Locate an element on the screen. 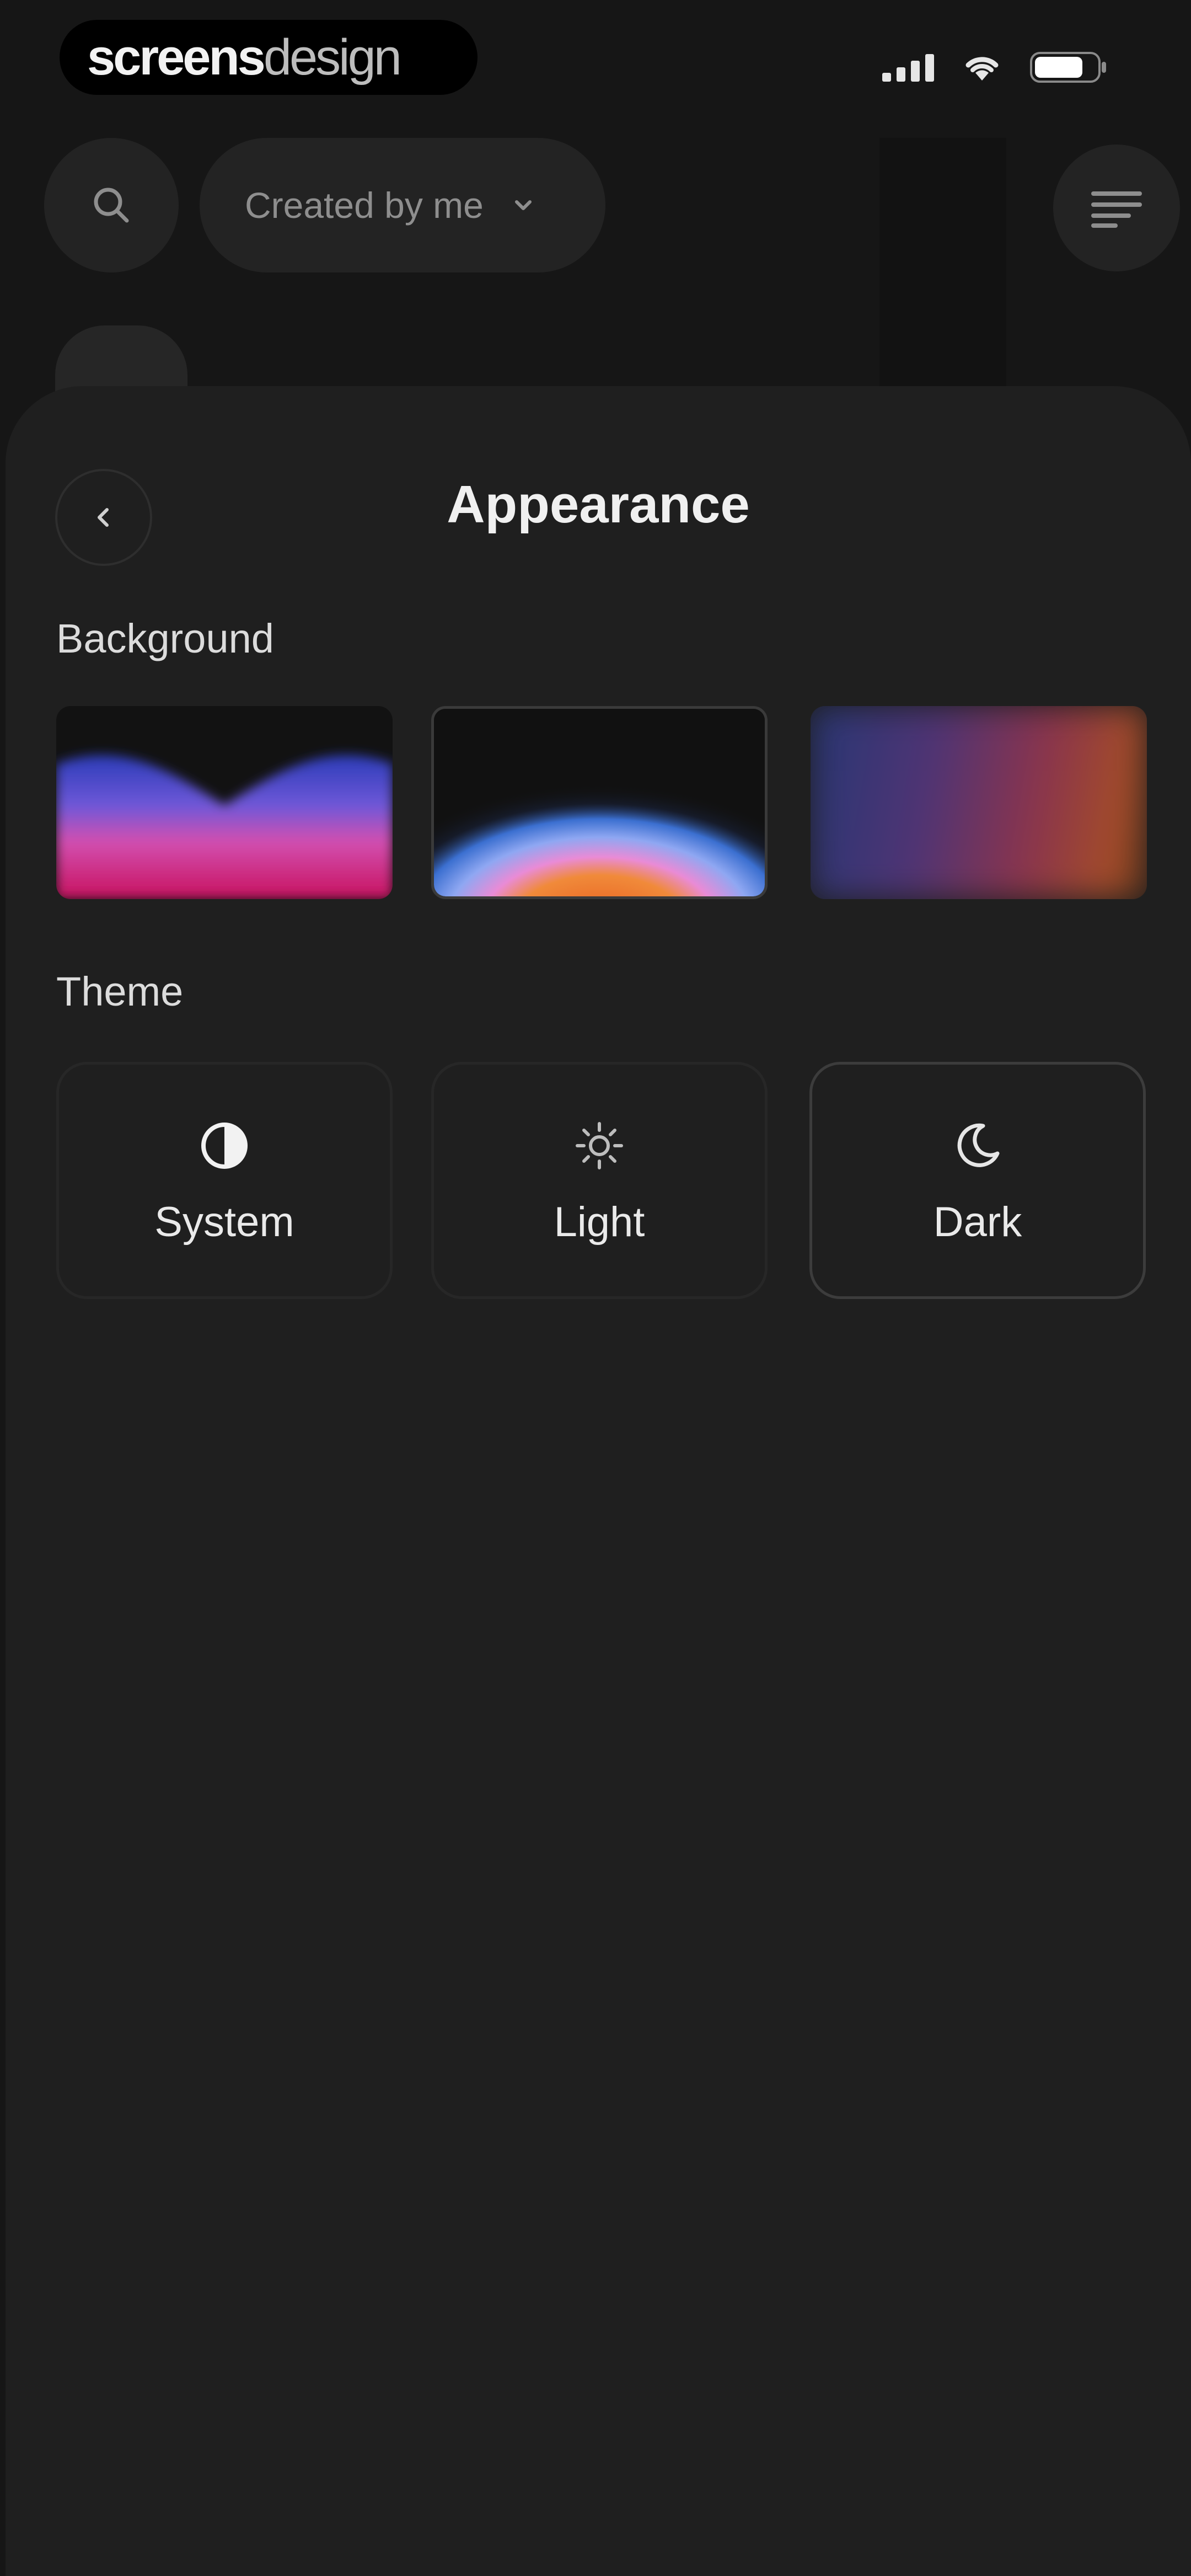 This screenshot has height=2576, width=1191. background-card-peek is located at coordinates (942, 262).